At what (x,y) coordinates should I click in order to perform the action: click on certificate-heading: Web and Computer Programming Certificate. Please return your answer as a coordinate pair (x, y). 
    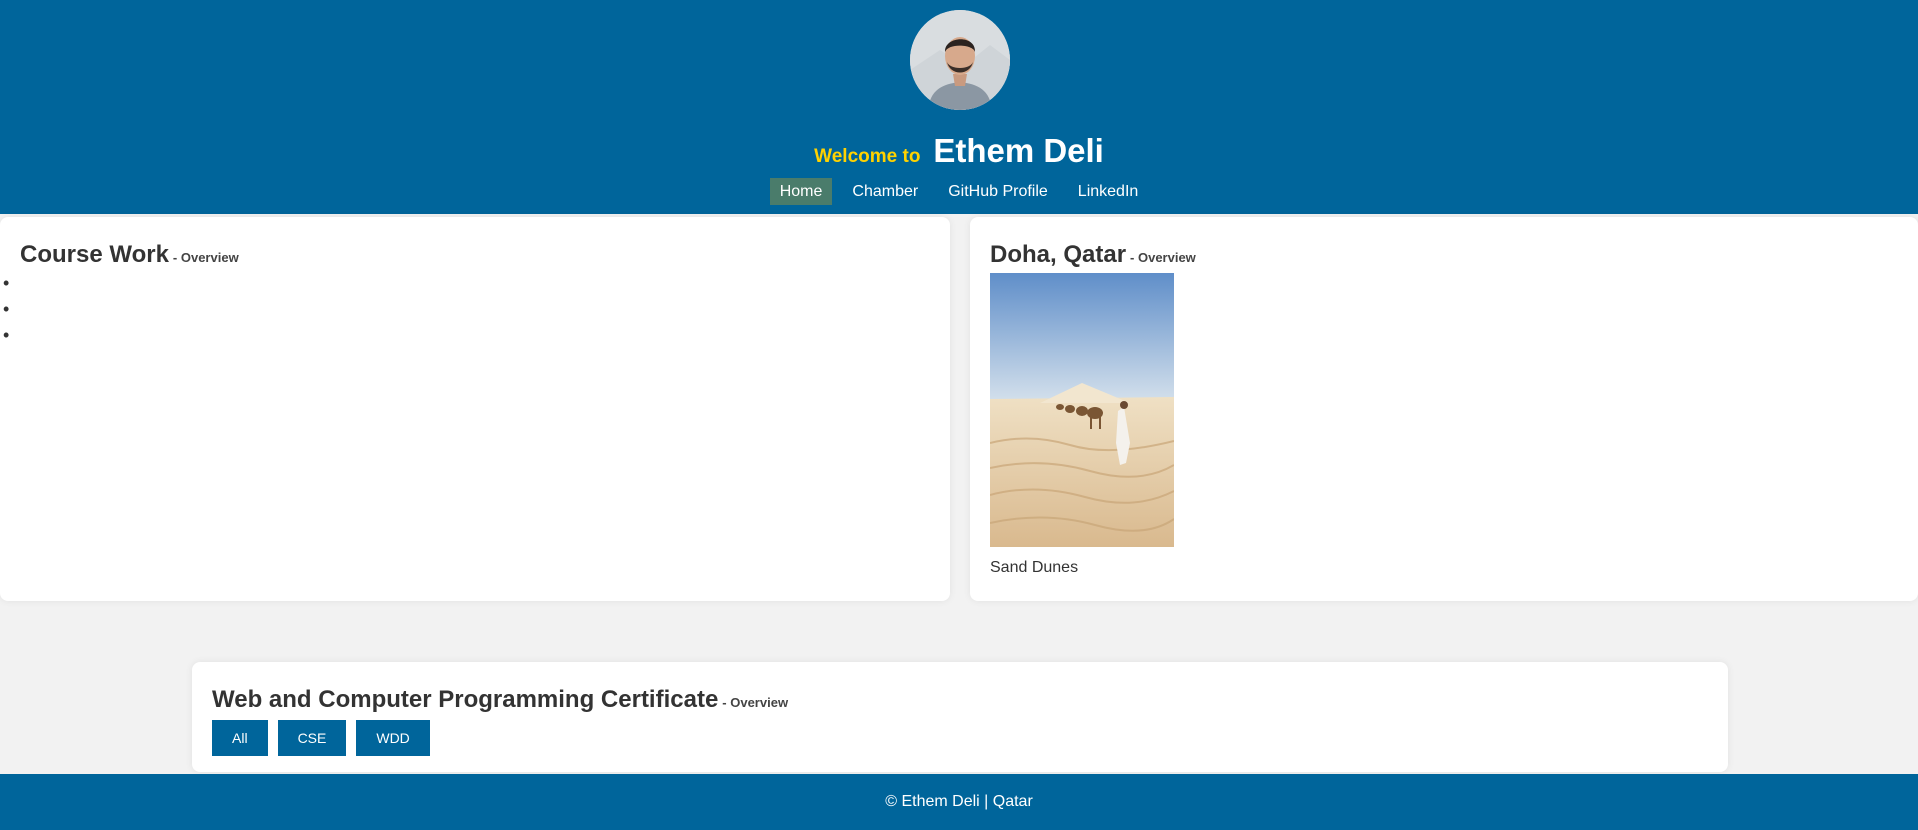
    Looking at the image, I should click on (465, 699).